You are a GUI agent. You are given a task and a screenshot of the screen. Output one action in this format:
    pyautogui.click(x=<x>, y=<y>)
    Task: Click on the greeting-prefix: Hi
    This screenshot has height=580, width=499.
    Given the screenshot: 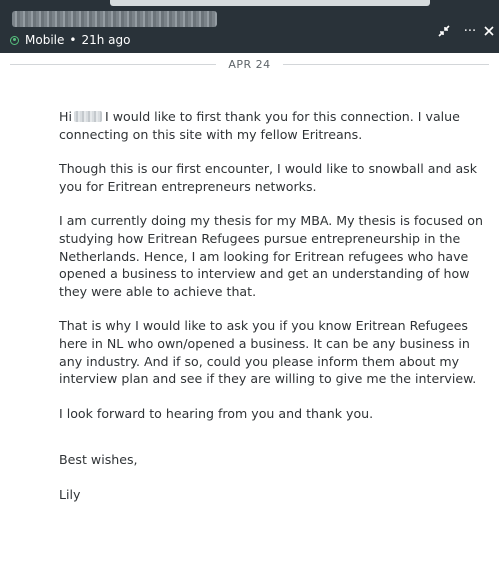 What is the action you would take?
    pyautogui.click(x=65, y=116)
    